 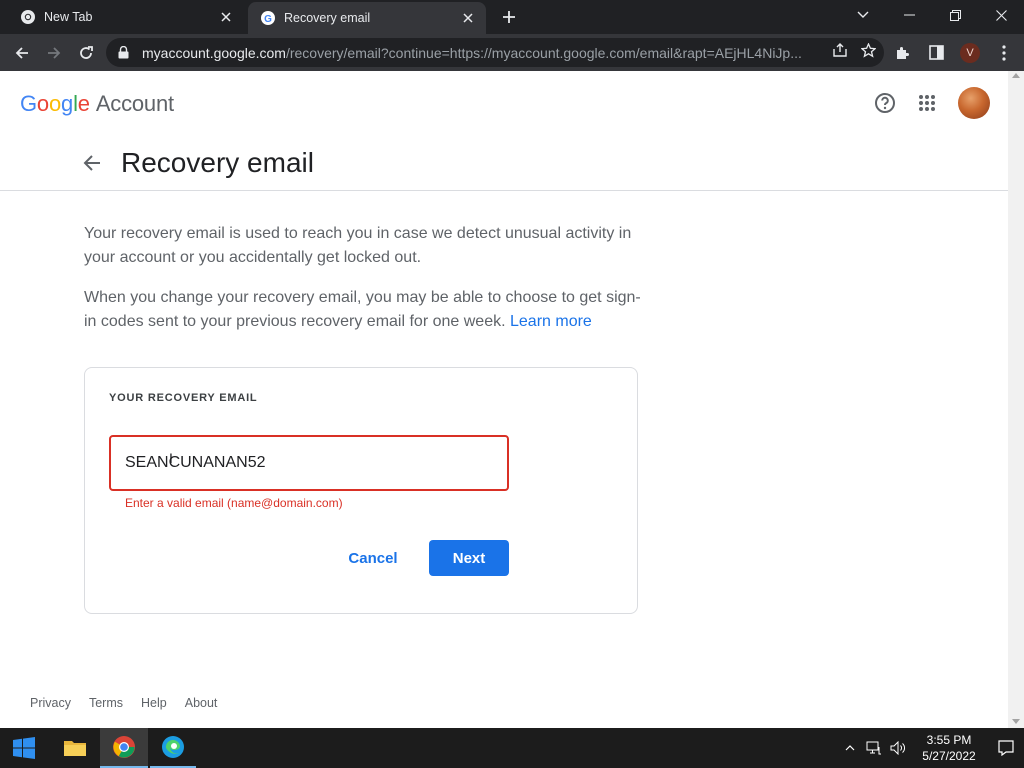 I want to click on account-avatar, so click(x=974, y=103).